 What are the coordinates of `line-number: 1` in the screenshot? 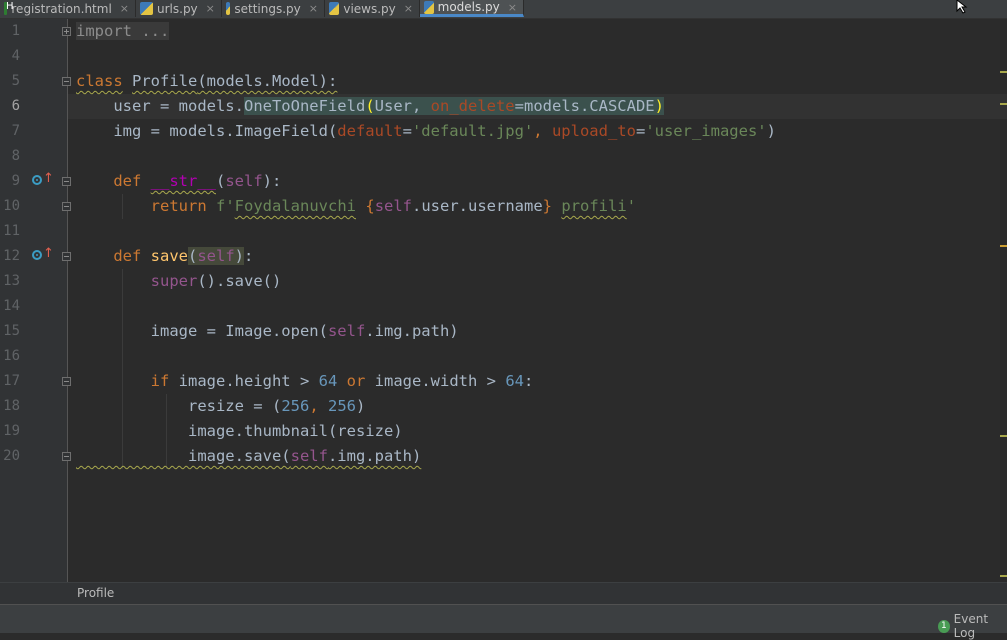 It's located at (15, 31).